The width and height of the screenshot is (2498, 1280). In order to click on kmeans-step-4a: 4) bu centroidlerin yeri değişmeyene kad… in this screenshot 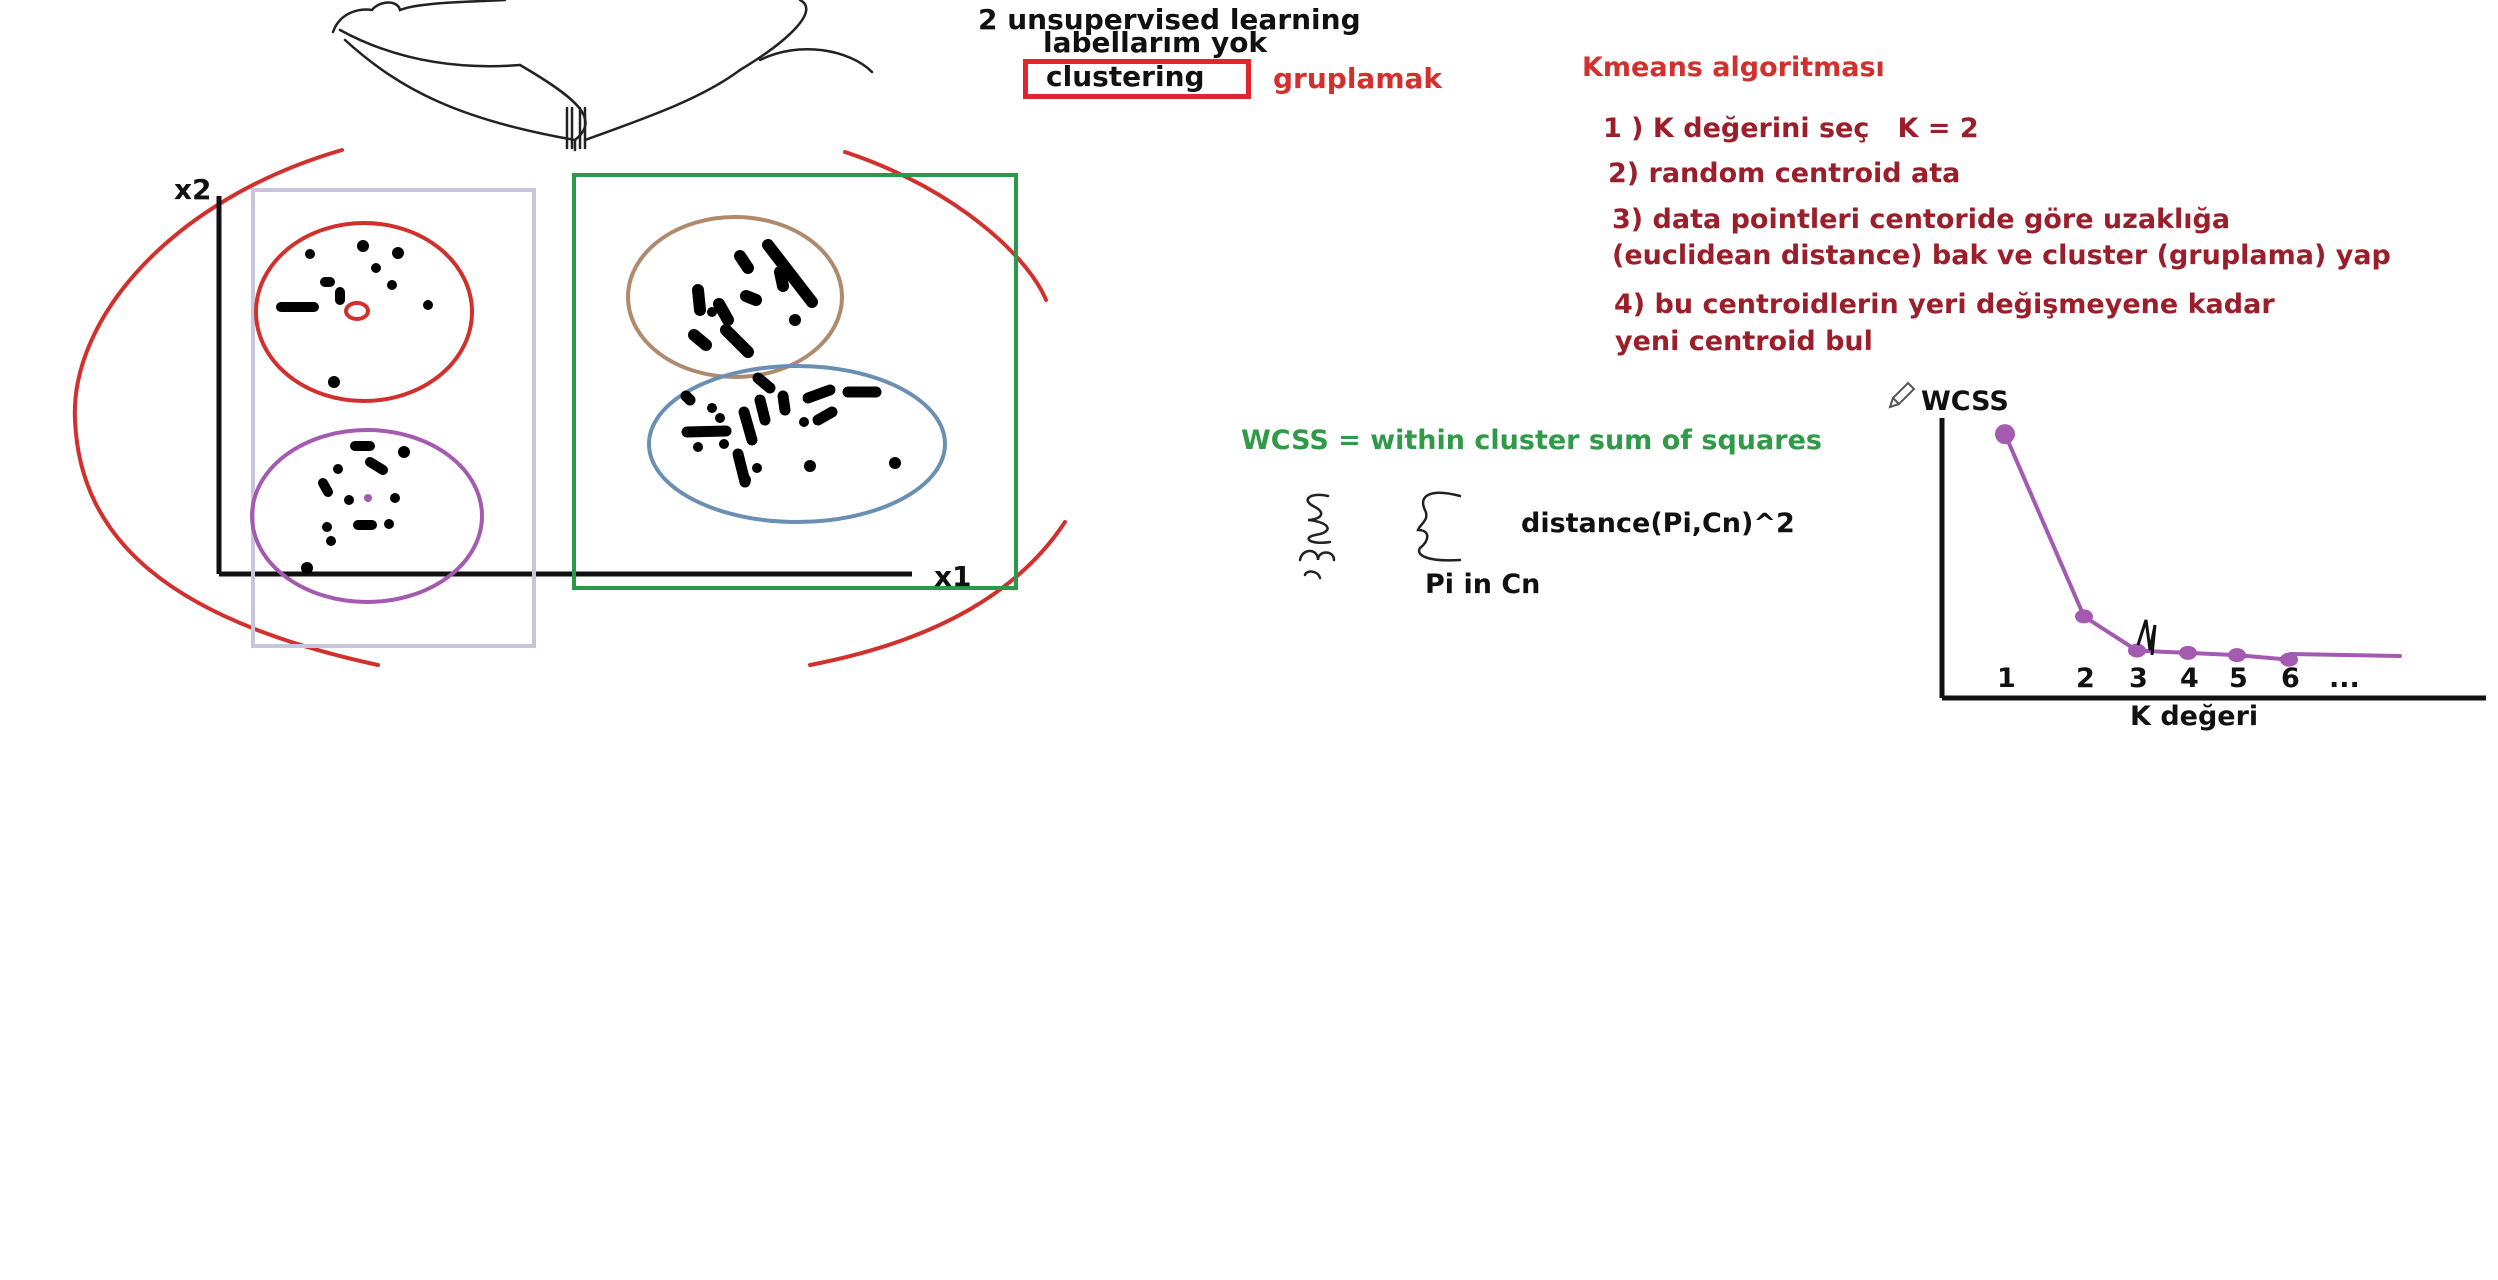, I will do `click(1944, 304)`.